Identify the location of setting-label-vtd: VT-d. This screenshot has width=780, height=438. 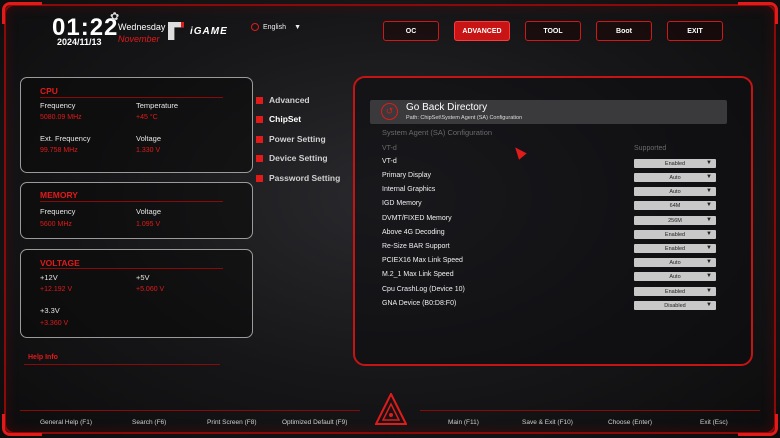
(389, 161).